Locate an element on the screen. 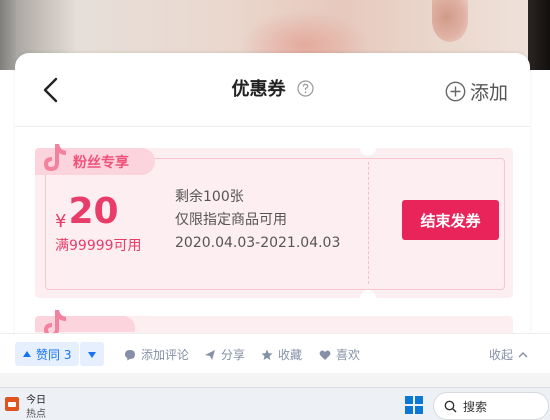  fan-exclusive-badge: 粉丝专享 is located at coordinates (95, 159).